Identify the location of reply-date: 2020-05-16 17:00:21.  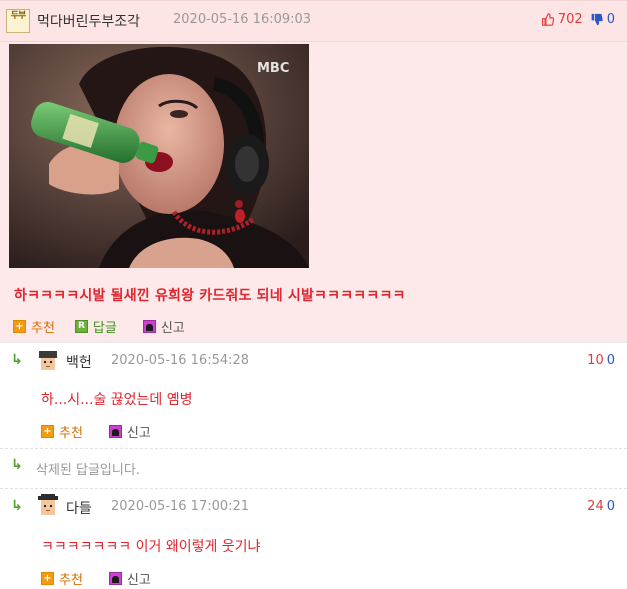
(180, 506).